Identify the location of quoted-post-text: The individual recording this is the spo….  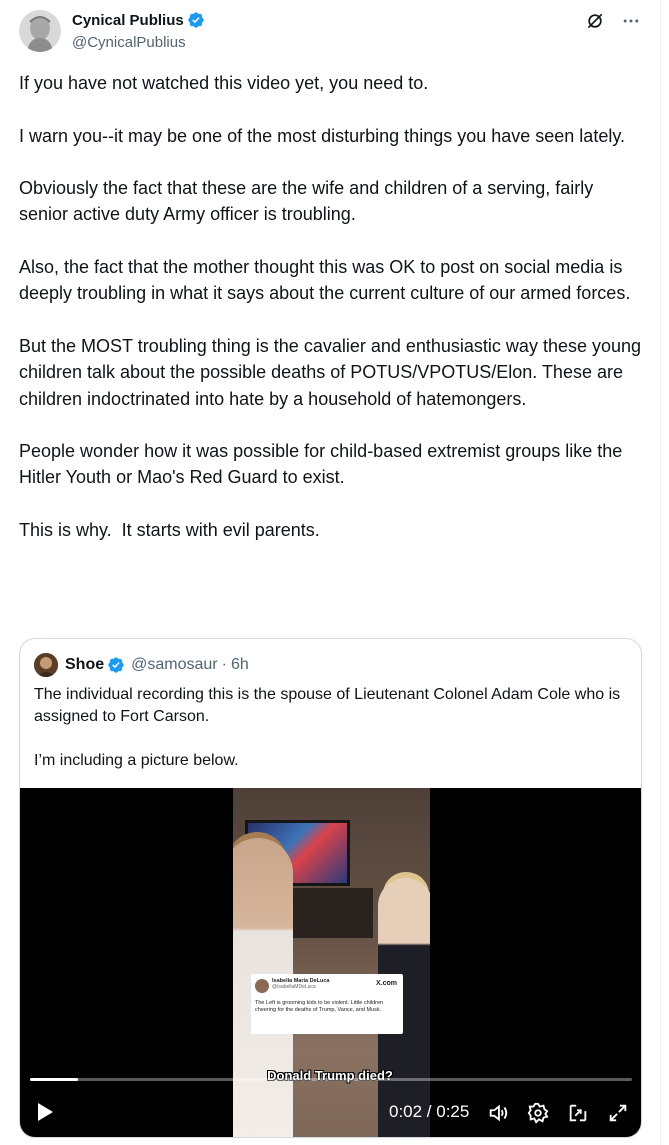
(329, 739).